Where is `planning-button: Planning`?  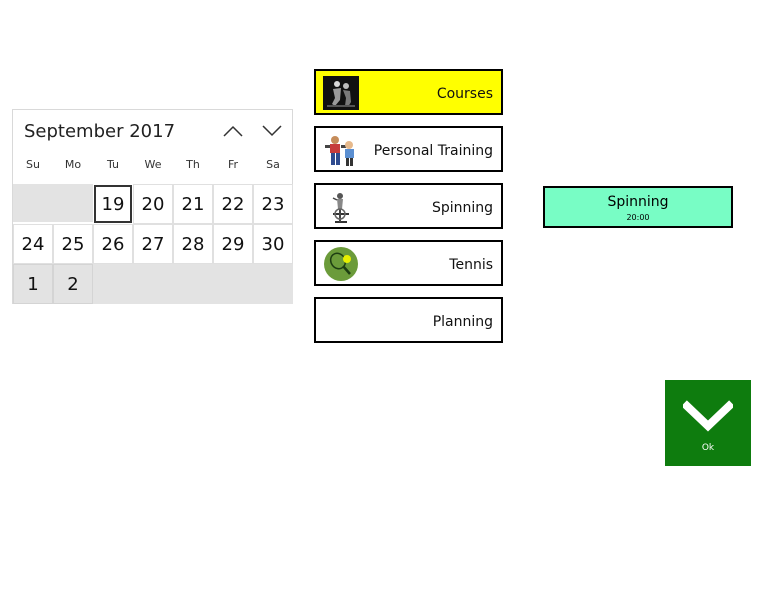 planning-button: Planning is located at coordinates (408, 320).